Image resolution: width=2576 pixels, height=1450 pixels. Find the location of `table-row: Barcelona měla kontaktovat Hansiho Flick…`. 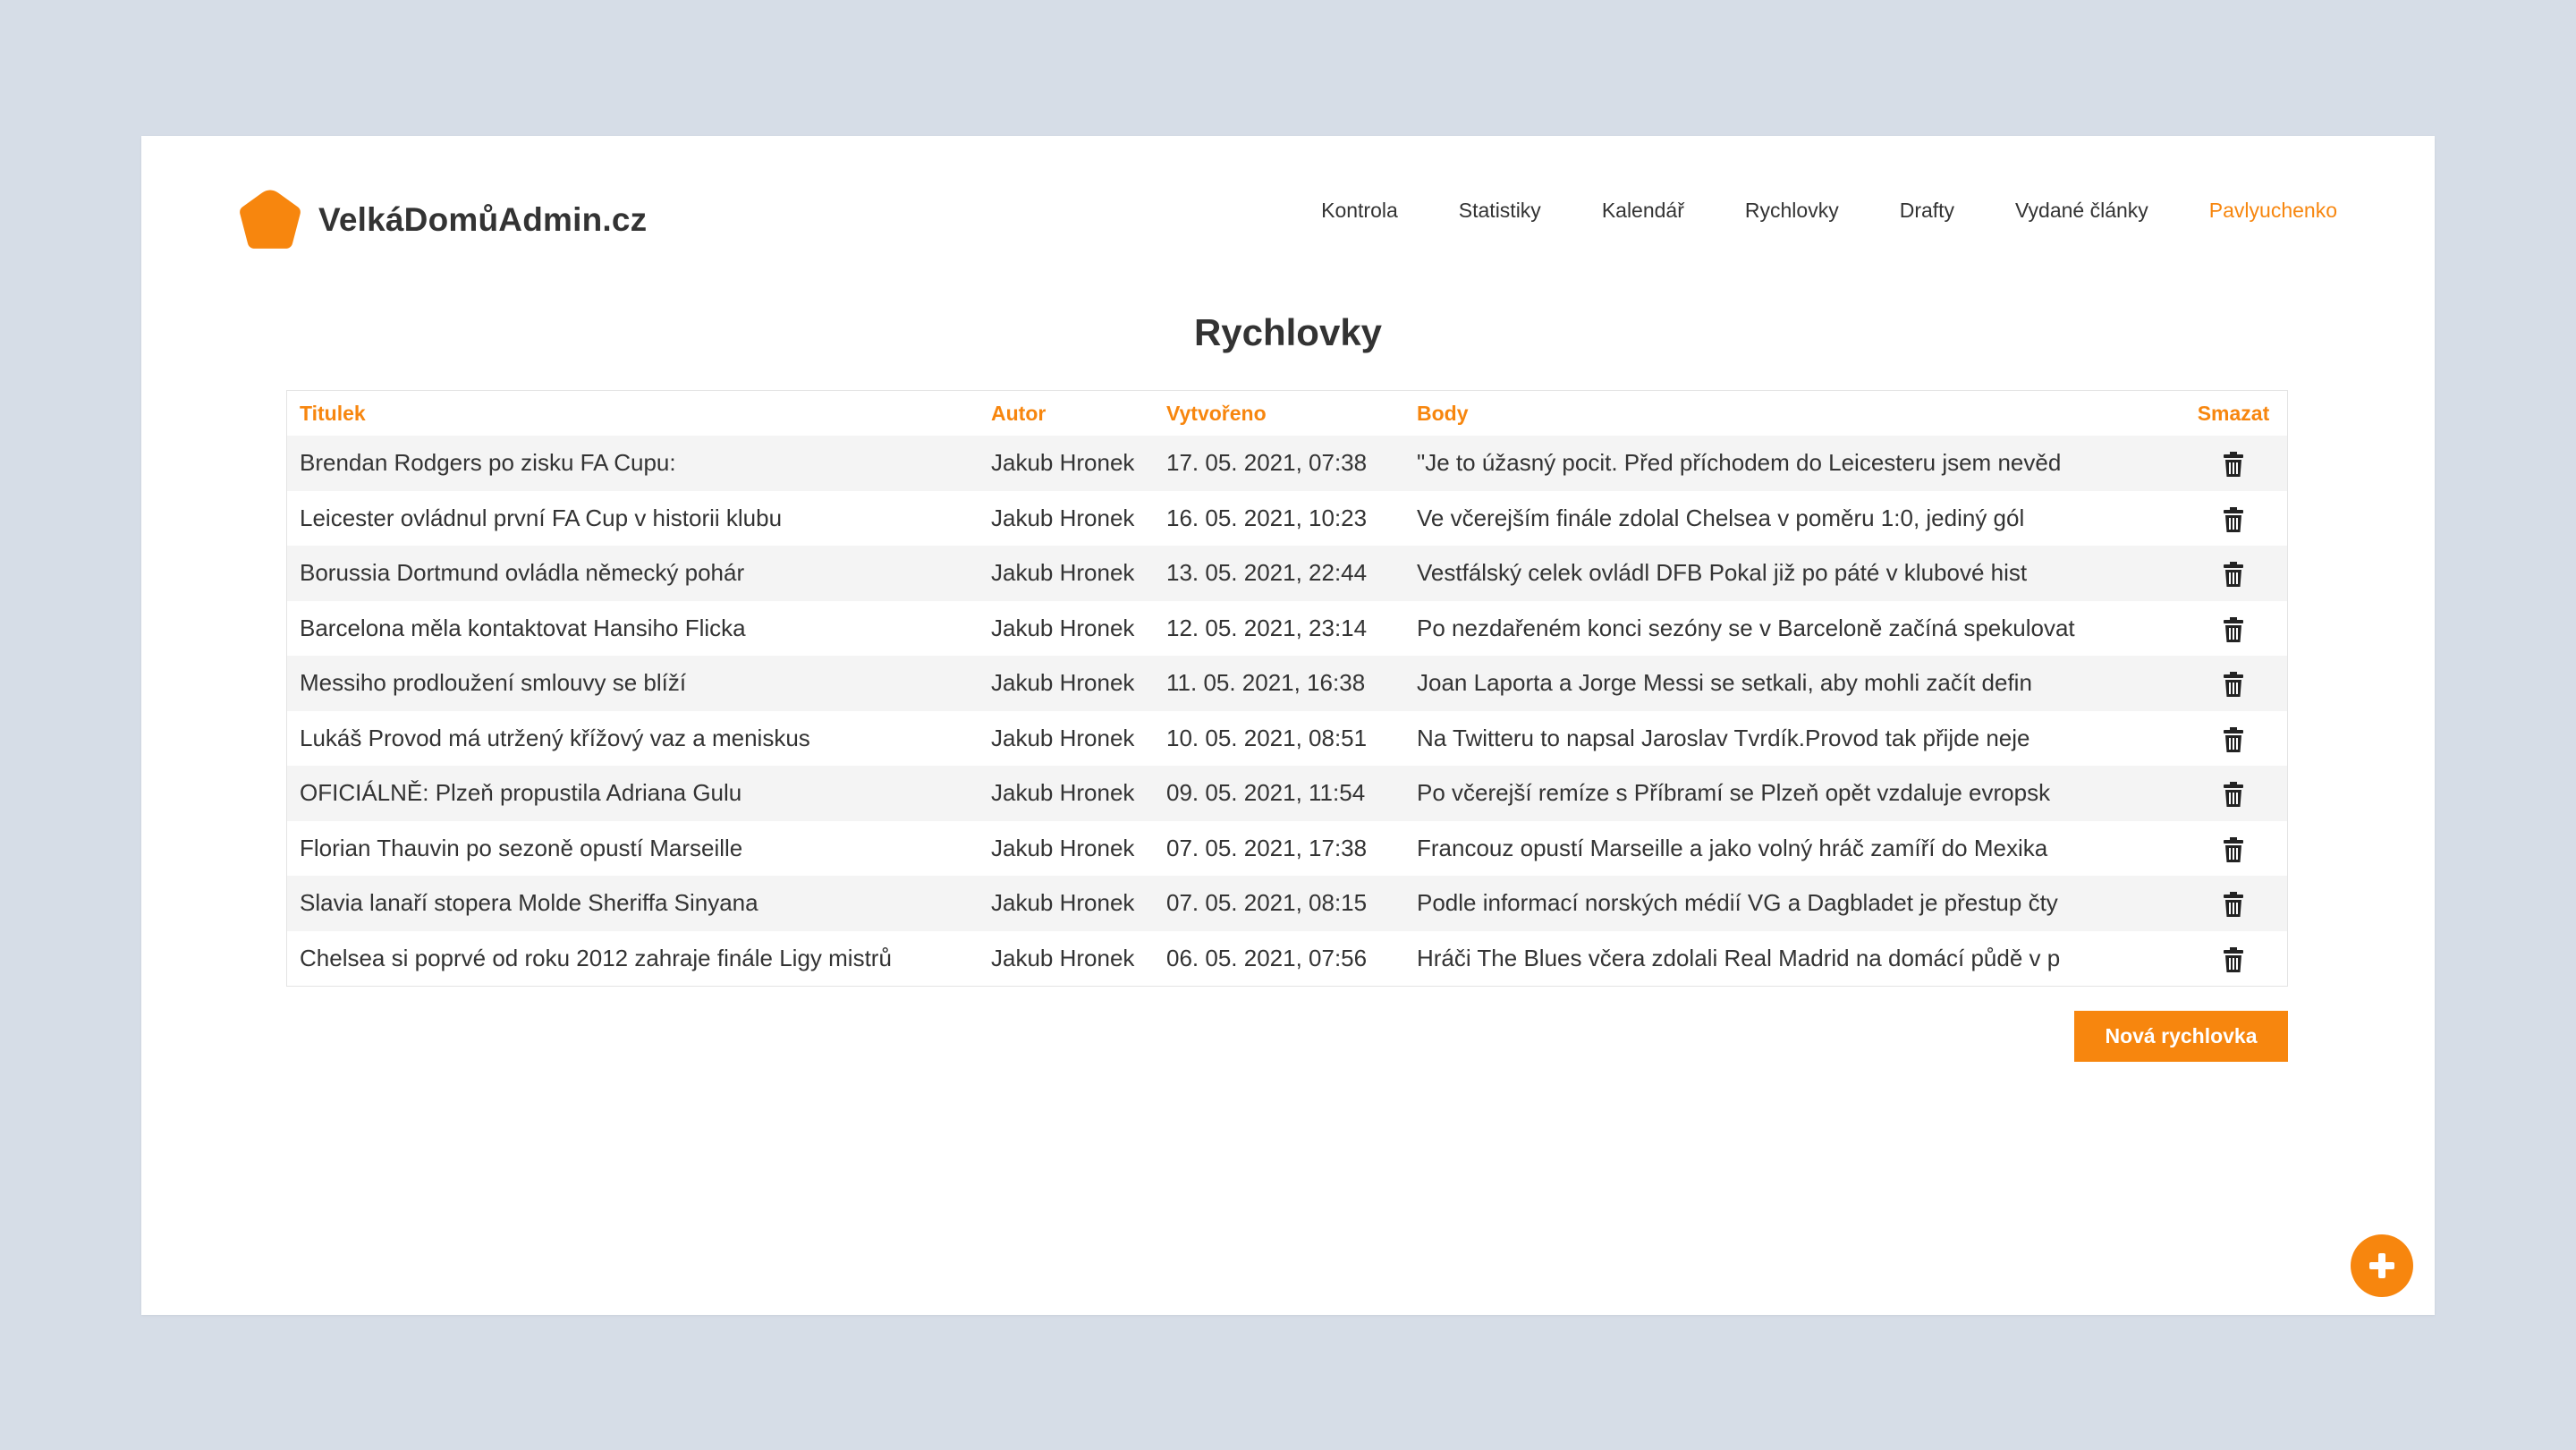

table-row: Barcelona měla kontaktovat Hansiho Flick… is located at coordinates (1287, 628).